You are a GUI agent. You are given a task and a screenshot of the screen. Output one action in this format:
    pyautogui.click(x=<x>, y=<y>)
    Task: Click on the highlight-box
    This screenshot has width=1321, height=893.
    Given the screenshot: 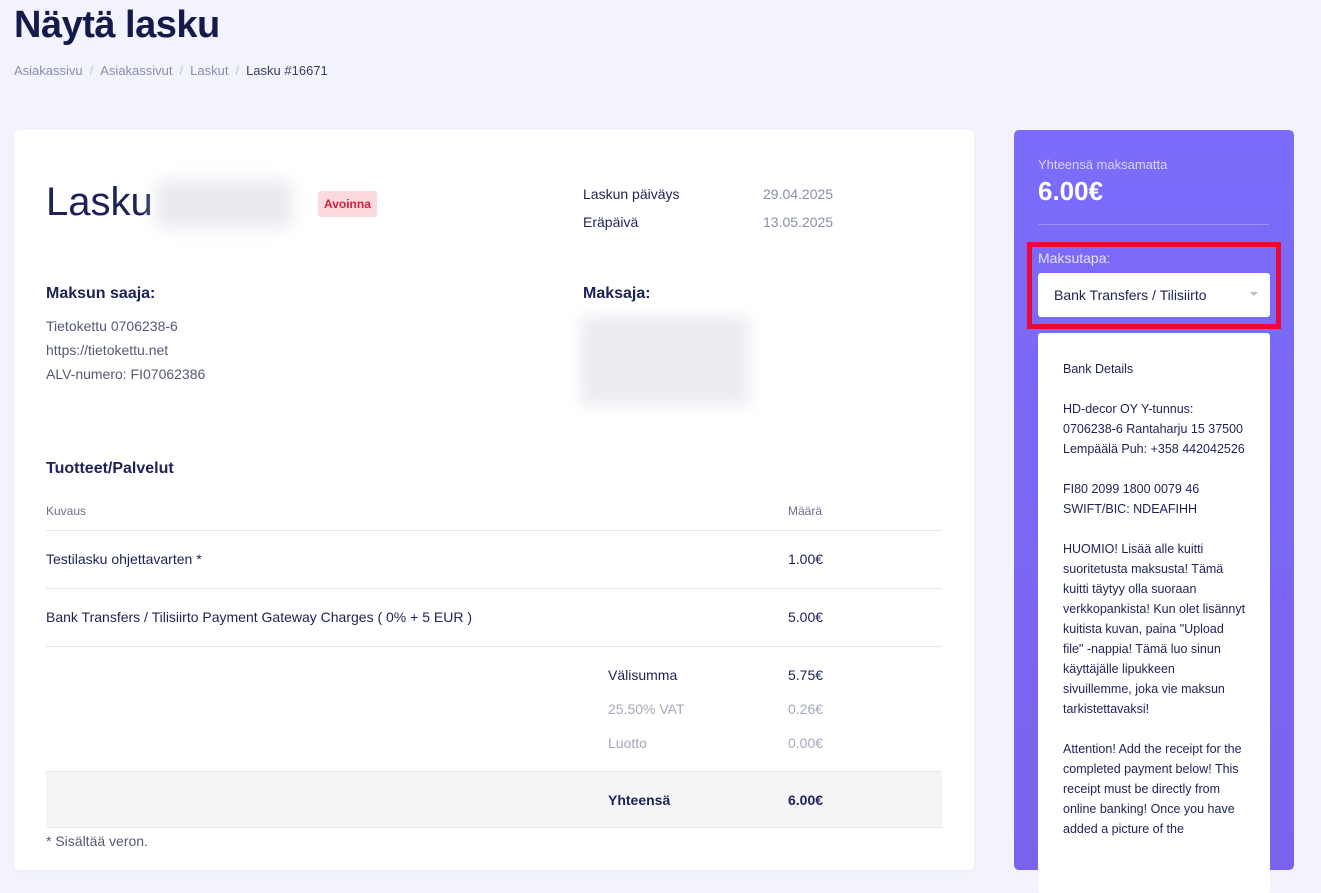 What is the action you would take?
    pyautogui.click(x=1154, y=285)
    